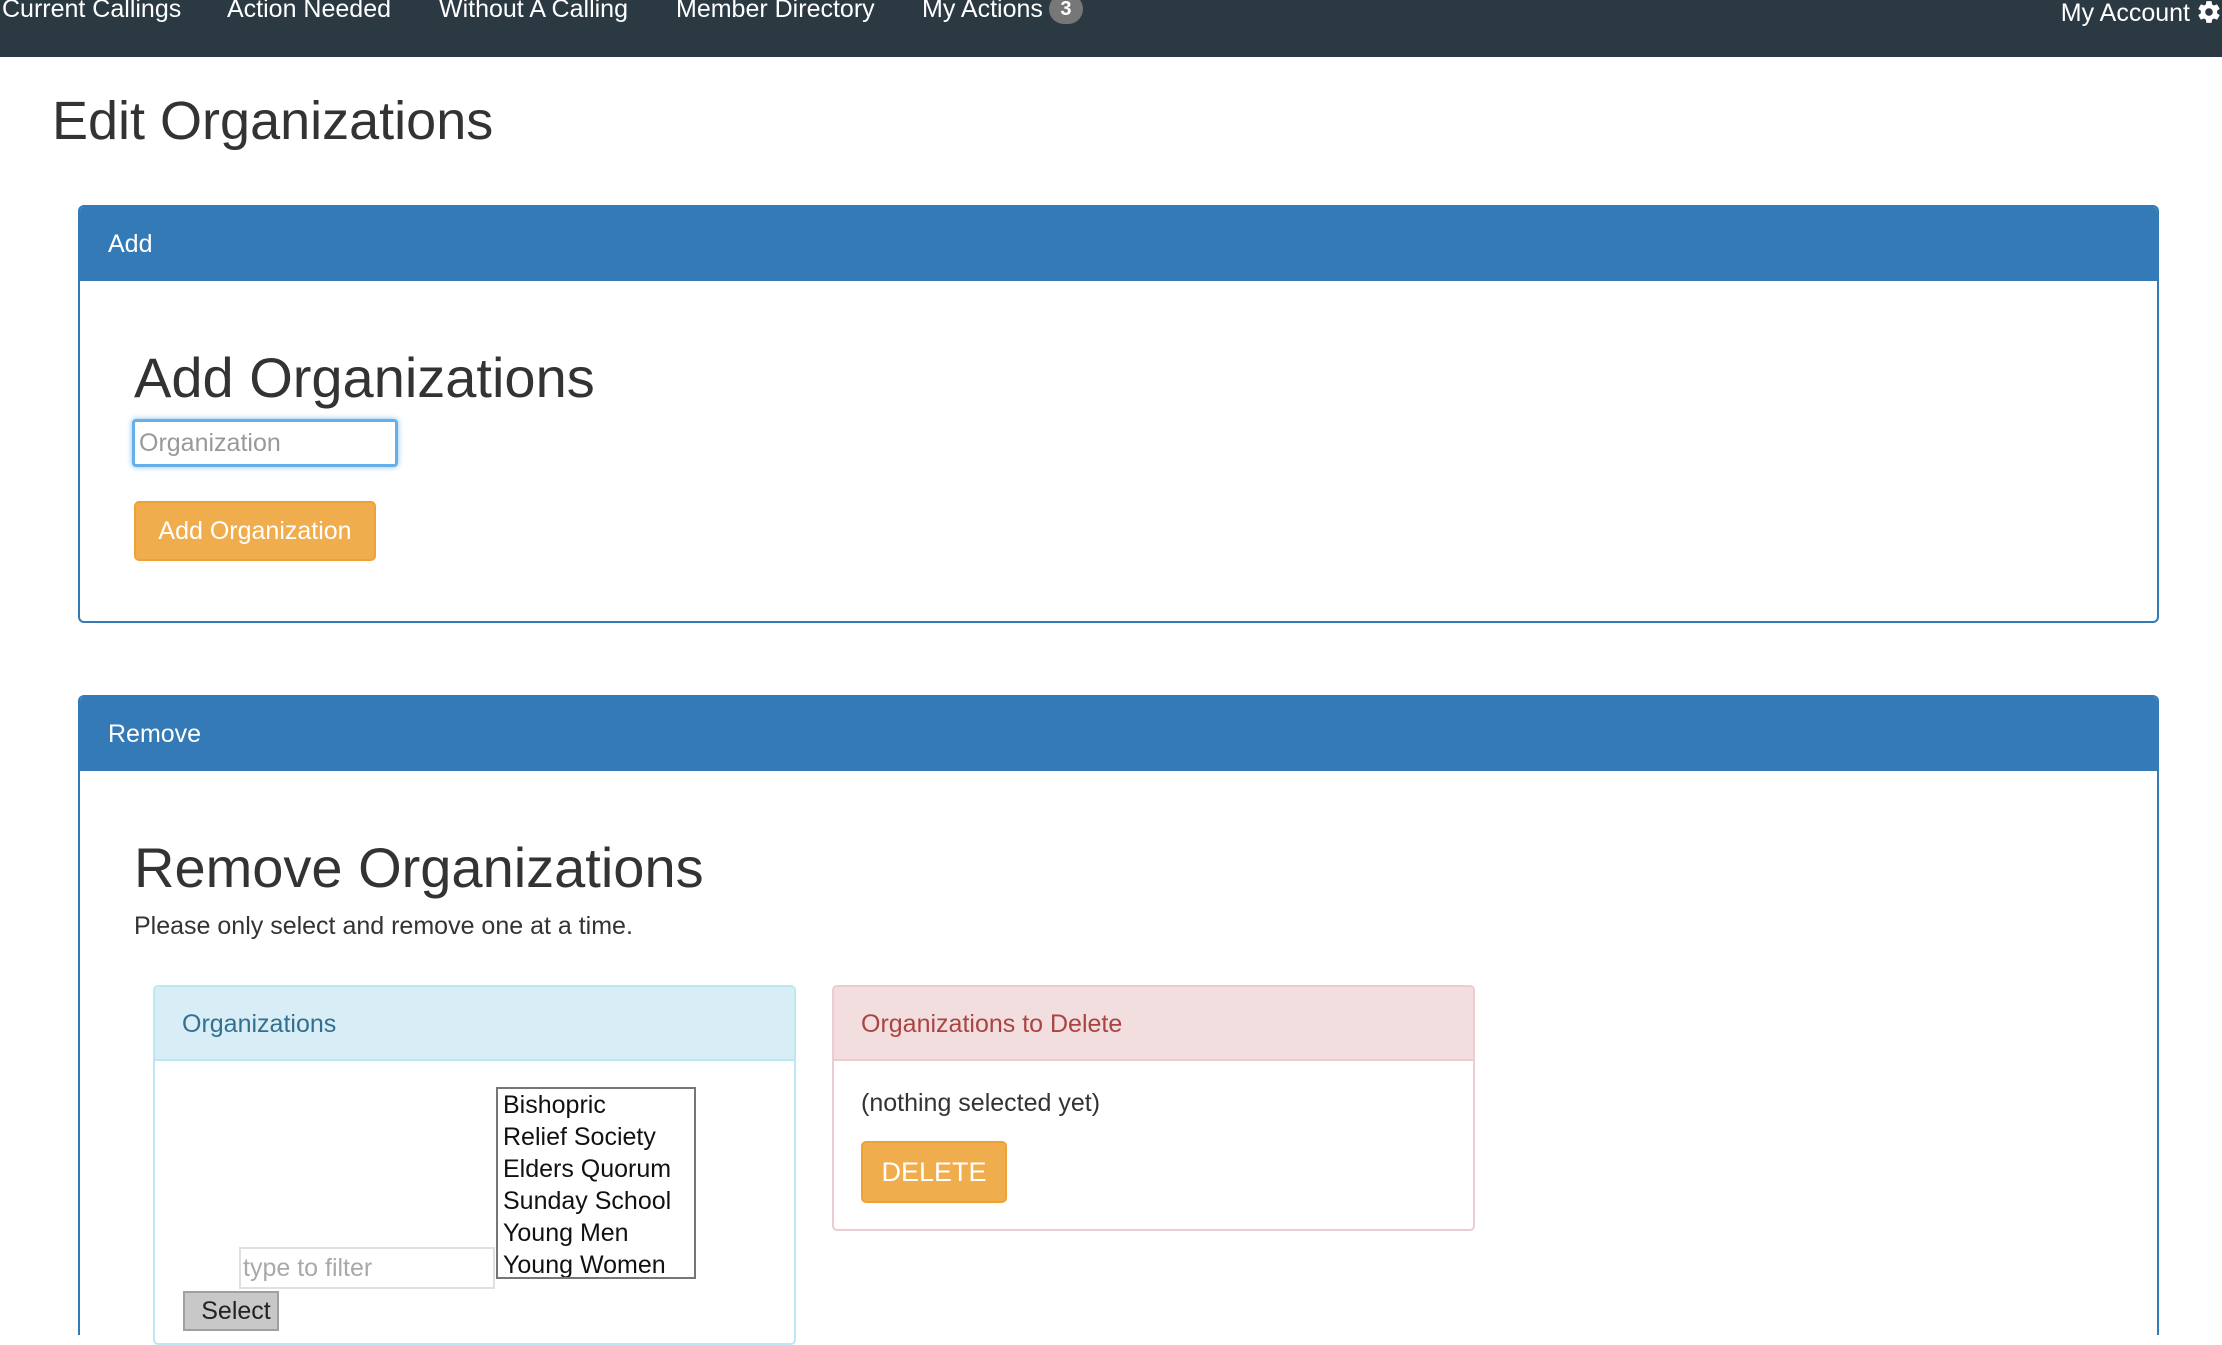 Image resolution: width=2222 pixels, height=1345 pixels. What do you see at coordinates (255, 531) in the screenshot?
I see `add-organization-button: Add Organization` at bounding box center [255, 531].